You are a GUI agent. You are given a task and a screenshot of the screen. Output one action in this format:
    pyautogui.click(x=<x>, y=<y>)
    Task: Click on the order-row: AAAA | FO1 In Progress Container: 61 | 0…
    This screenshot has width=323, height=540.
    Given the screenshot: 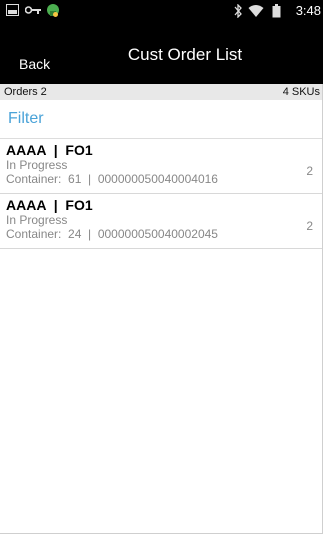 What is the action you would take?
    pyautogui.click(x=161, y=166)
    